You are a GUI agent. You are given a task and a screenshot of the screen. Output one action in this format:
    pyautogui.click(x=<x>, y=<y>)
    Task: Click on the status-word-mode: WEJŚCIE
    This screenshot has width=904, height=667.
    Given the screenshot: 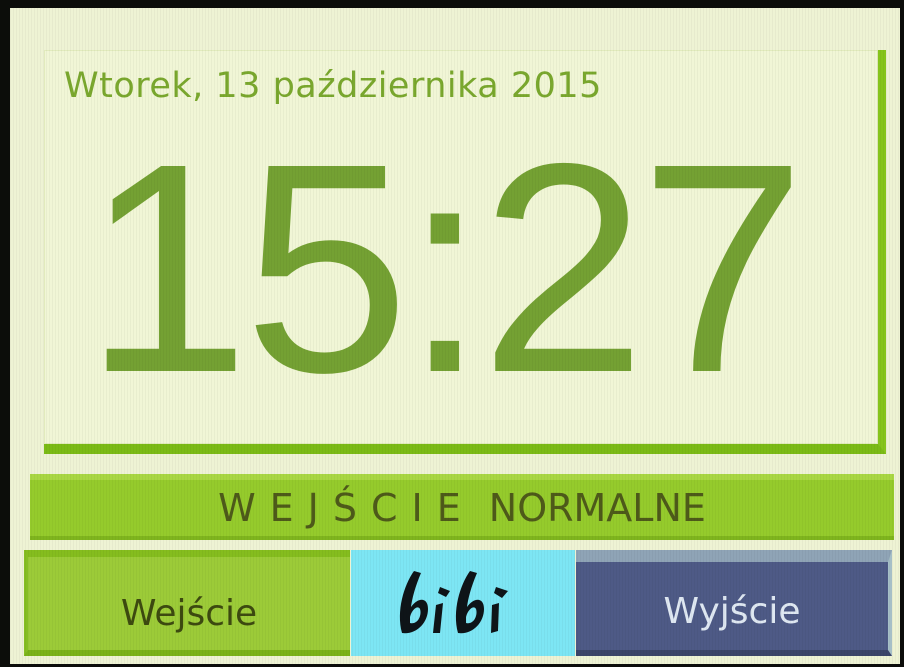 What is the action you would take?
    pyautogui.click(x=346, y=508)
    